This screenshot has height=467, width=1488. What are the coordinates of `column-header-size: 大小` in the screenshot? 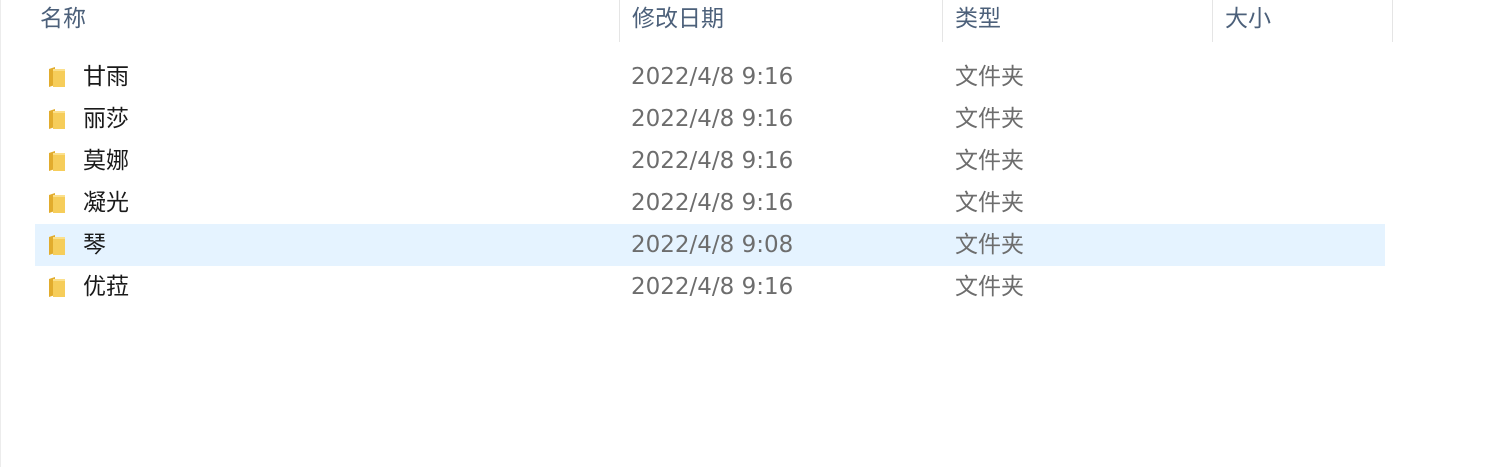 It's located at (1302, 21).